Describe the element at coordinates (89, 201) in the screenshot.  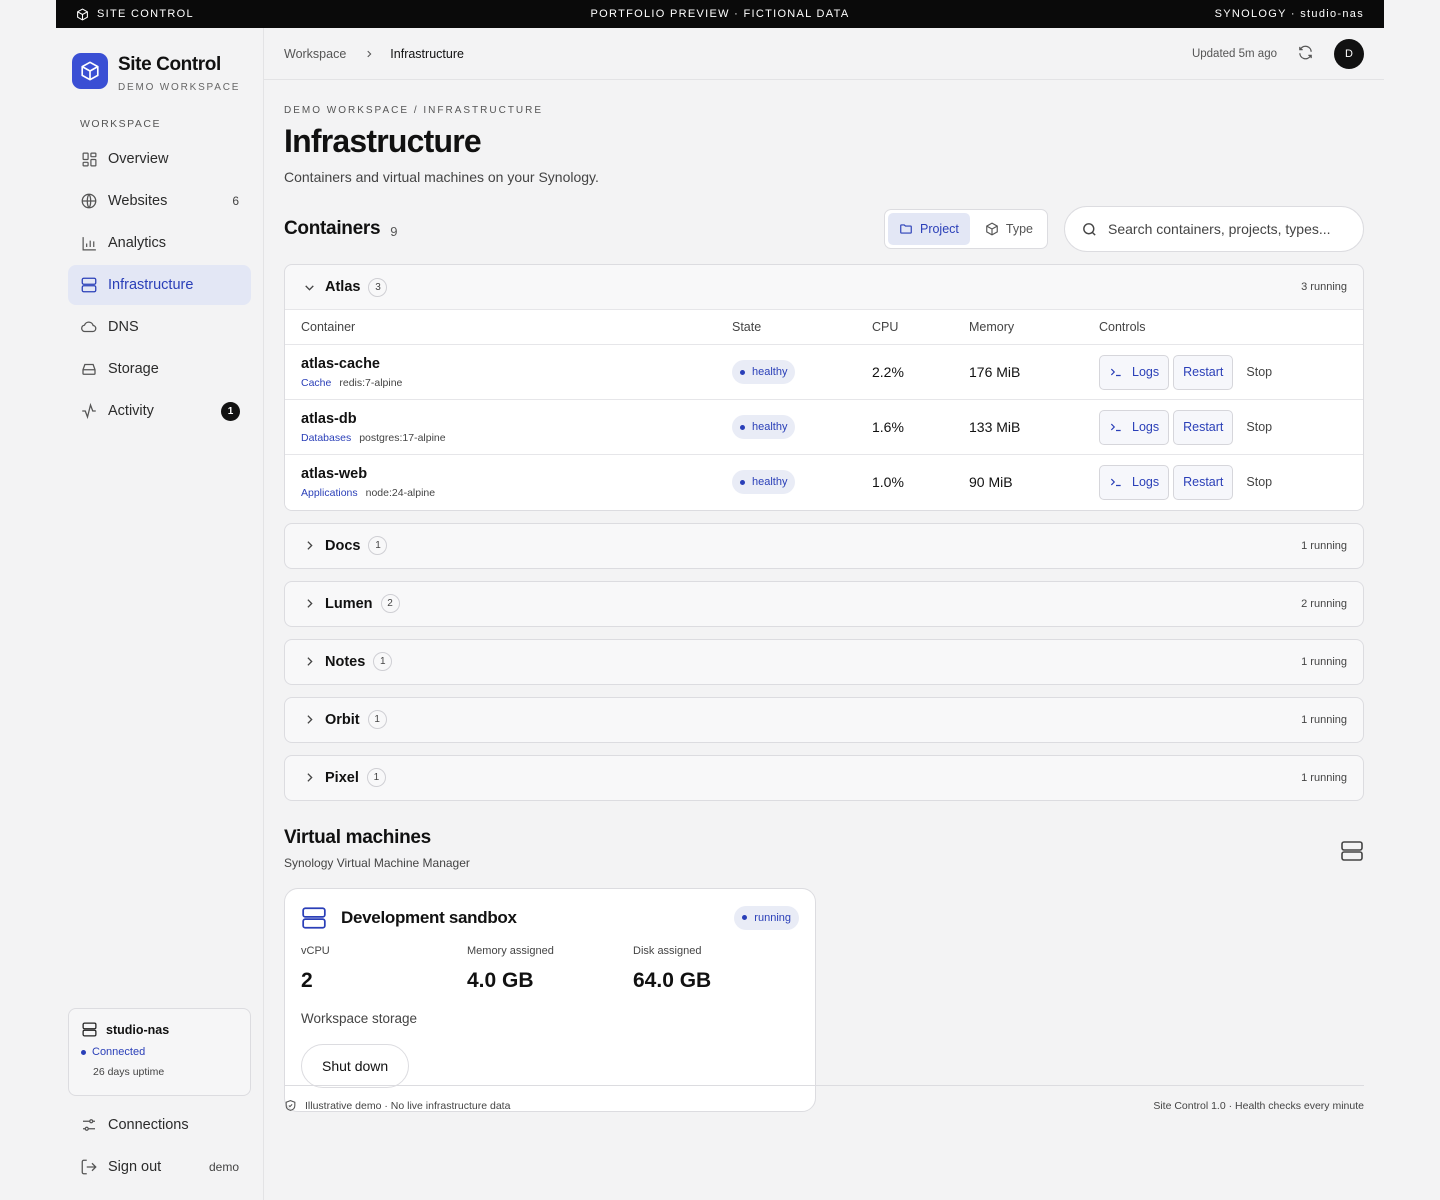
I see `globe-icon` at that location.